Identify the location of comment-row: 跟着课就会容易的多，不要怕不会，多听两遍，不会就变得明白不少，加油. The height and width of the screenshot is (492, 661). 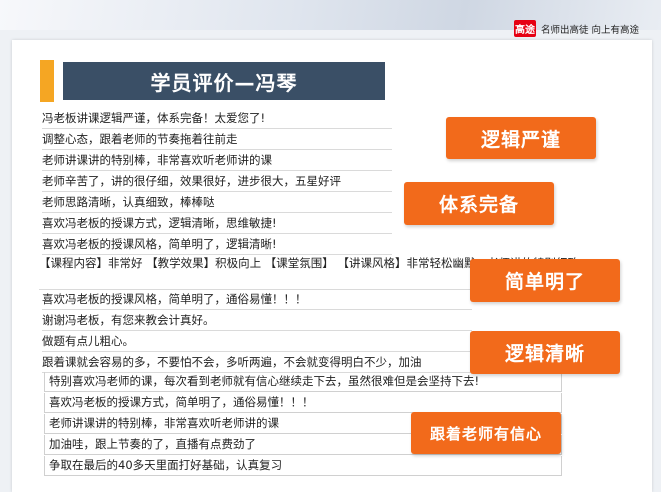
(257, 363).